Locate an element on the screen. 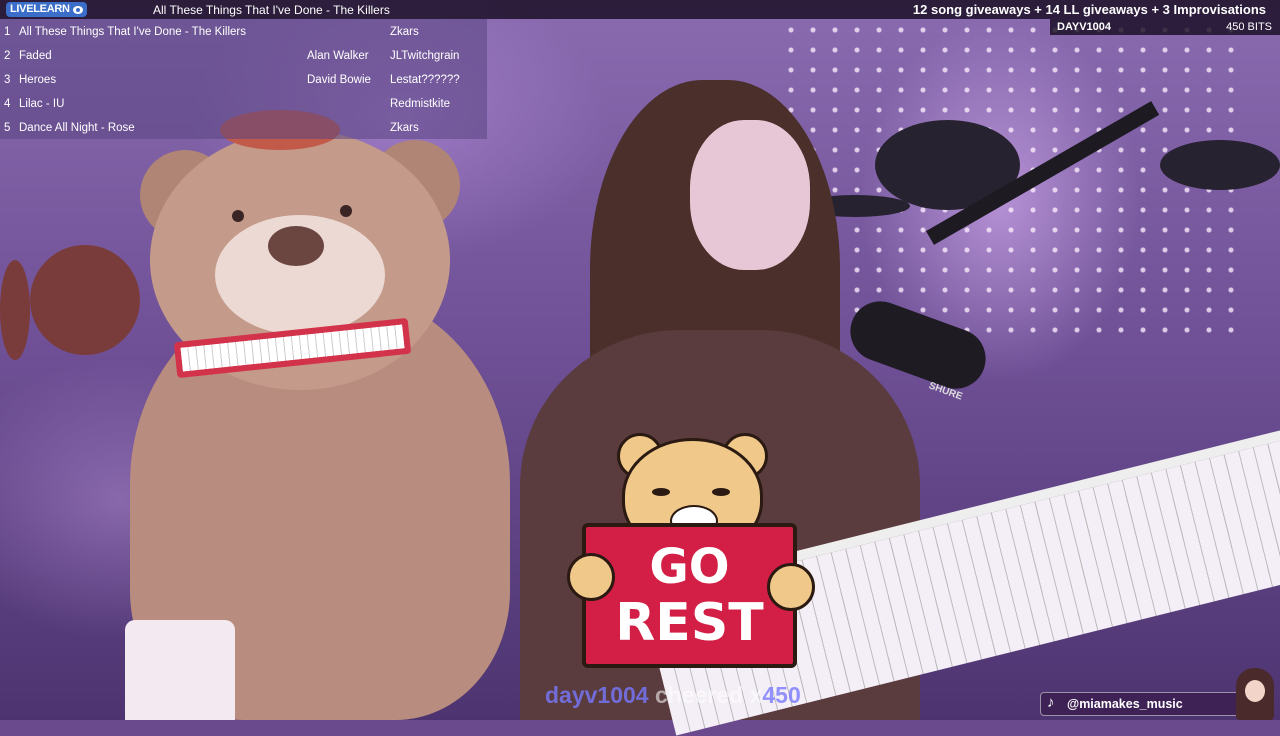  queue-number: 4 is located at coordinates (7, 104).